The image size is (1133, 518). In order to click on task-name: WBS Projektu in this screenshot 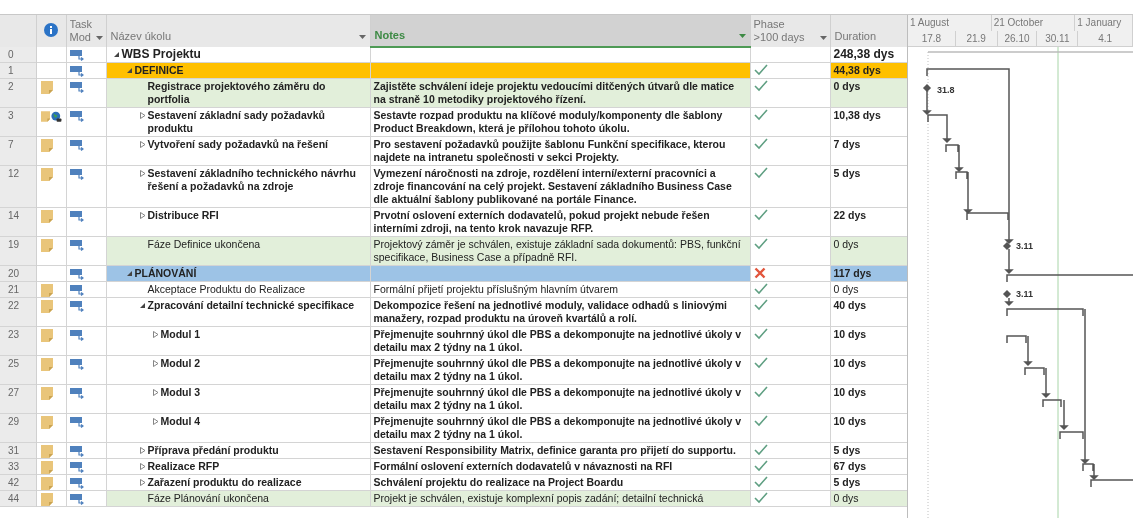, I will do `click(161, 54)`.